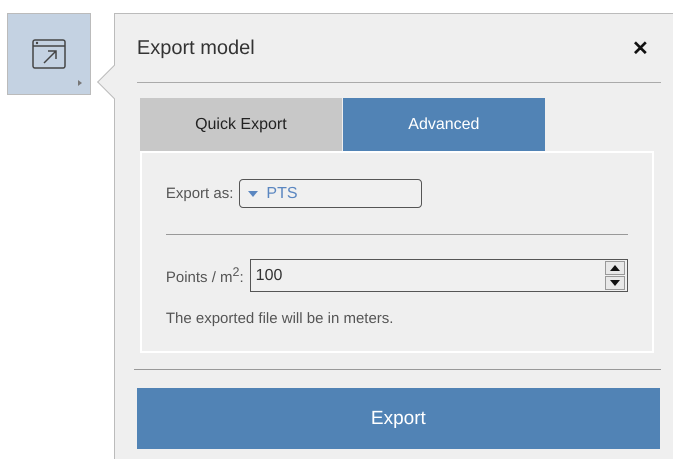 This screenshot has width=673, height=459. What do you see at coordinates (241, 124) in the screenshot?
I see `tab: Quick Export` at bounding box center [241, 124].